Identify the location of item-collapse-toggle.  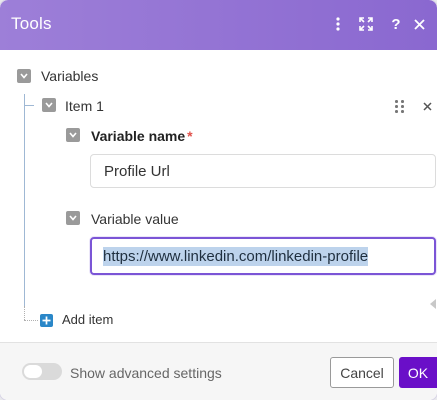
(49, 105).